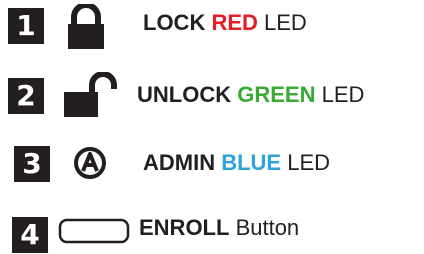 This screenshot has height=254, width=424. Describe the element at coordinates (94, 231) in the screenshot. I see `enroll-button-icon` at that location.